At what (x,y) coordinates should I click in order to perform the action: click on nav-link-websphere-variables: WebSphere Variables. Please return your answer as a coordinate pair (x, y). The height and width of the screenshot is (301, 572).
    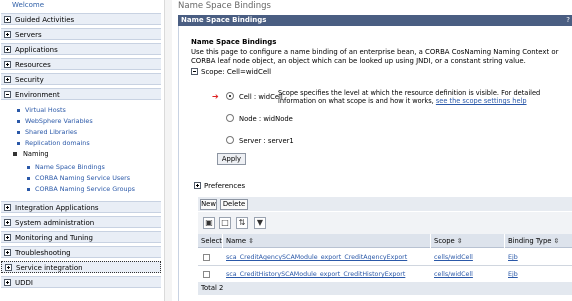
    Looking at the image, I should click on (55, 121).